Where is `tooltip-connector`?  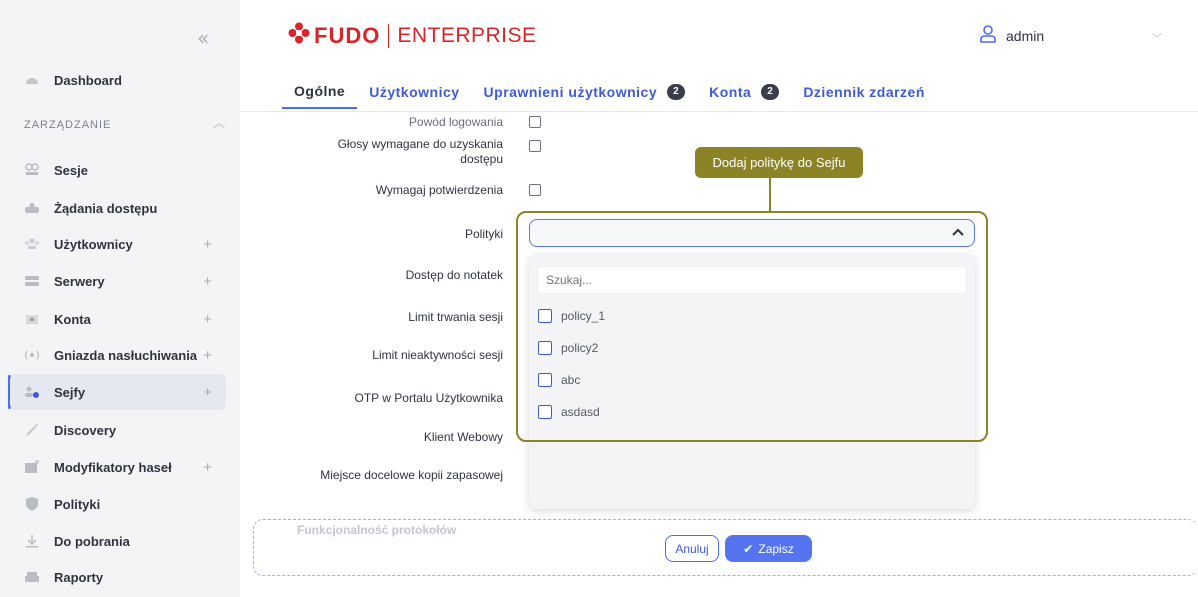 tooltip-connector is located at coordinates (770, 194).